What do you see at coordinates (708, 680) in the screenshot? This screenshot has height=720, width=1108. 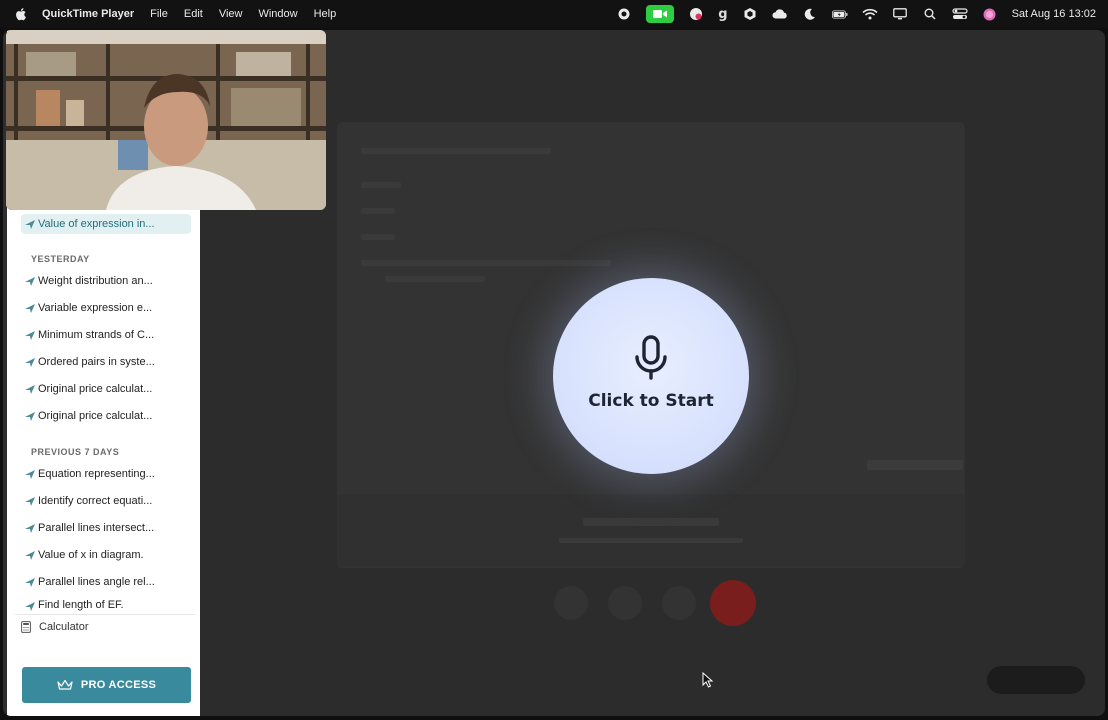 I see `mouse-cursor` at bounding box center [708, 680].